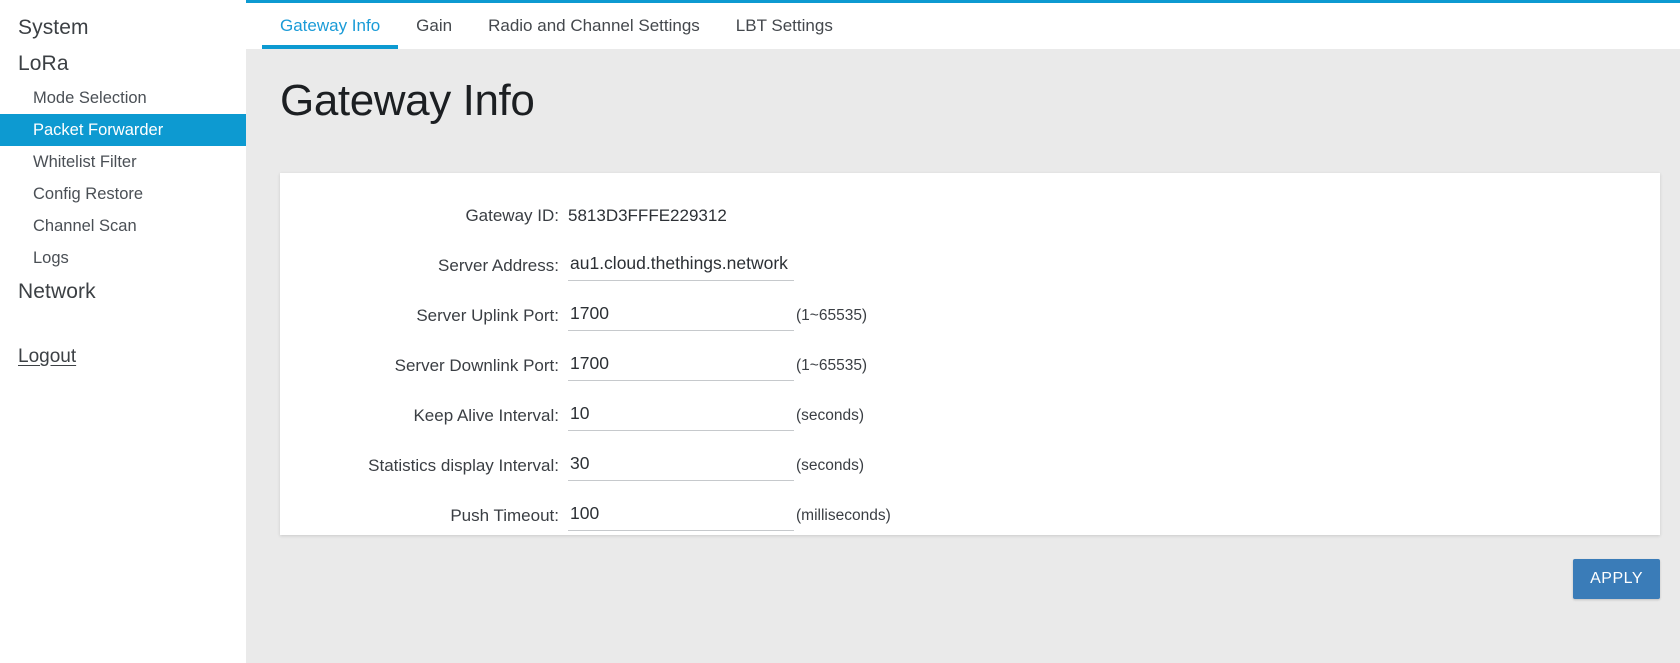 The height and width of the screenshot is (663, 1680). What do you see at coordinates (970, 266) in the screenshot?
I see `form-row-server-address: Server Address:` at bounding box center [970, 266].